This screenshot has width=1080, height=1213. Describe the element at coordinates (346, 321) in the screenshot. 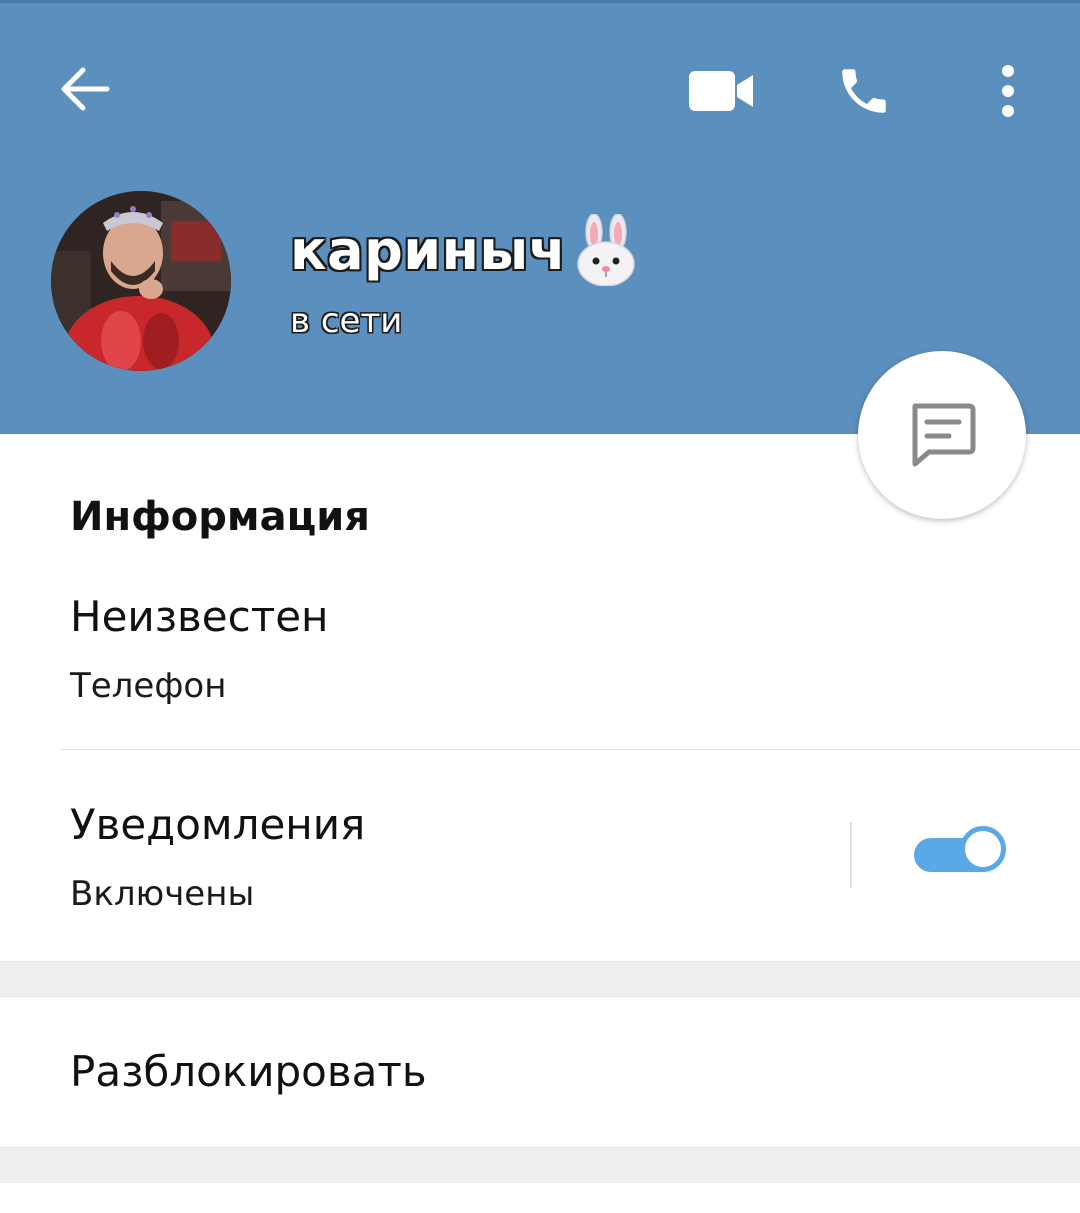

I see `online-status: в сети` at that location.